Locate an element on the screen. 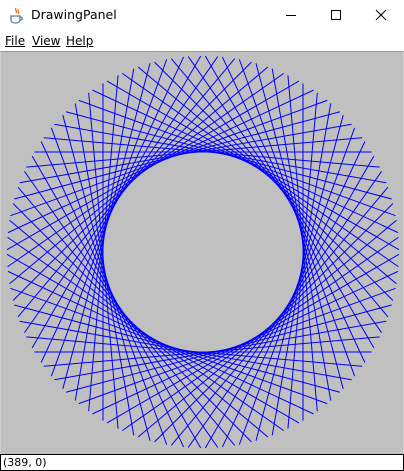  menu-help: Help is located at coordinates (79, 41).